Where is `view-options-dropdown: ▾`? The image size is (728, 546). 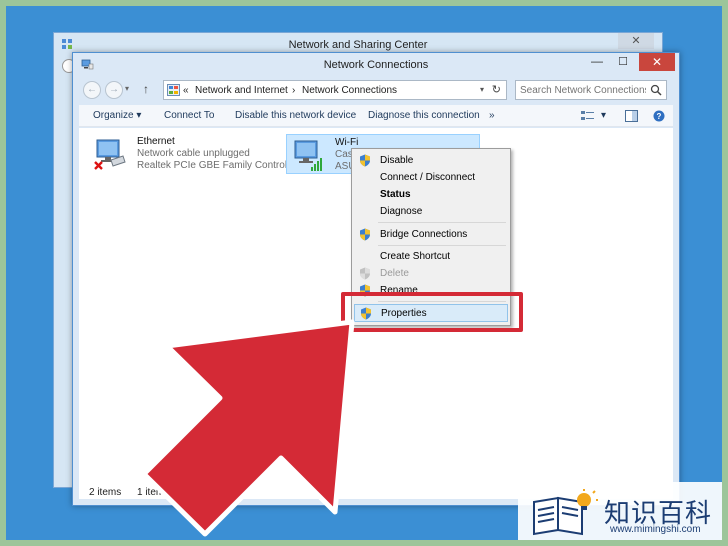 view-options-dropdown: ▾ is located at coordinates (603, 115).